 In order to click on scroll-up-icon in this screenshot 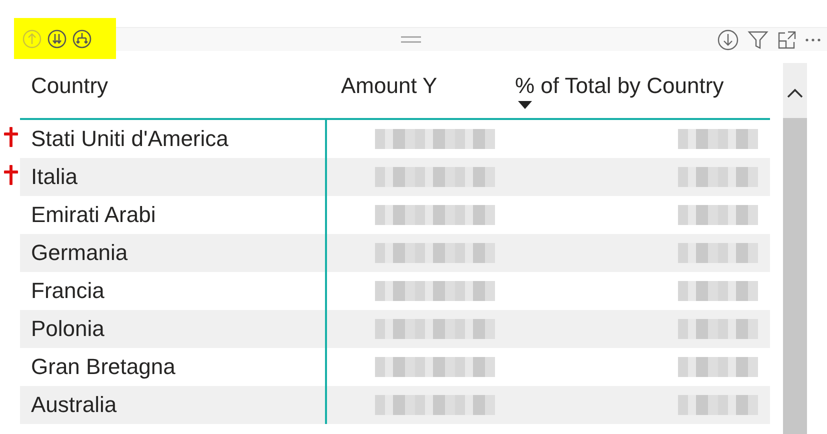, I will do `click(795, 93)`.